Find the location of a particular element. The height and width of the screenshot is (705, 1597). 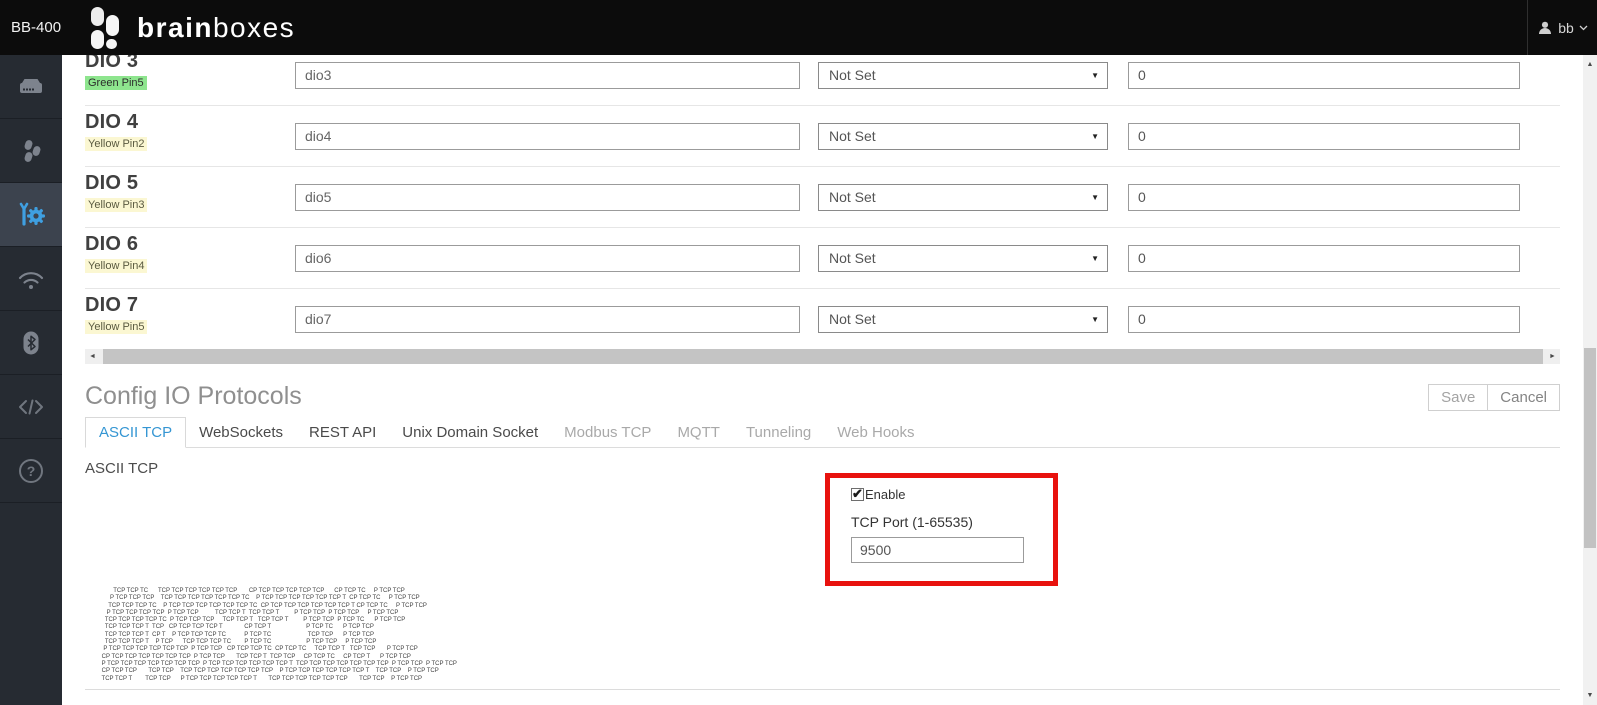

horizontal-scrollbar-thumb is located at coordinates (823, 356).